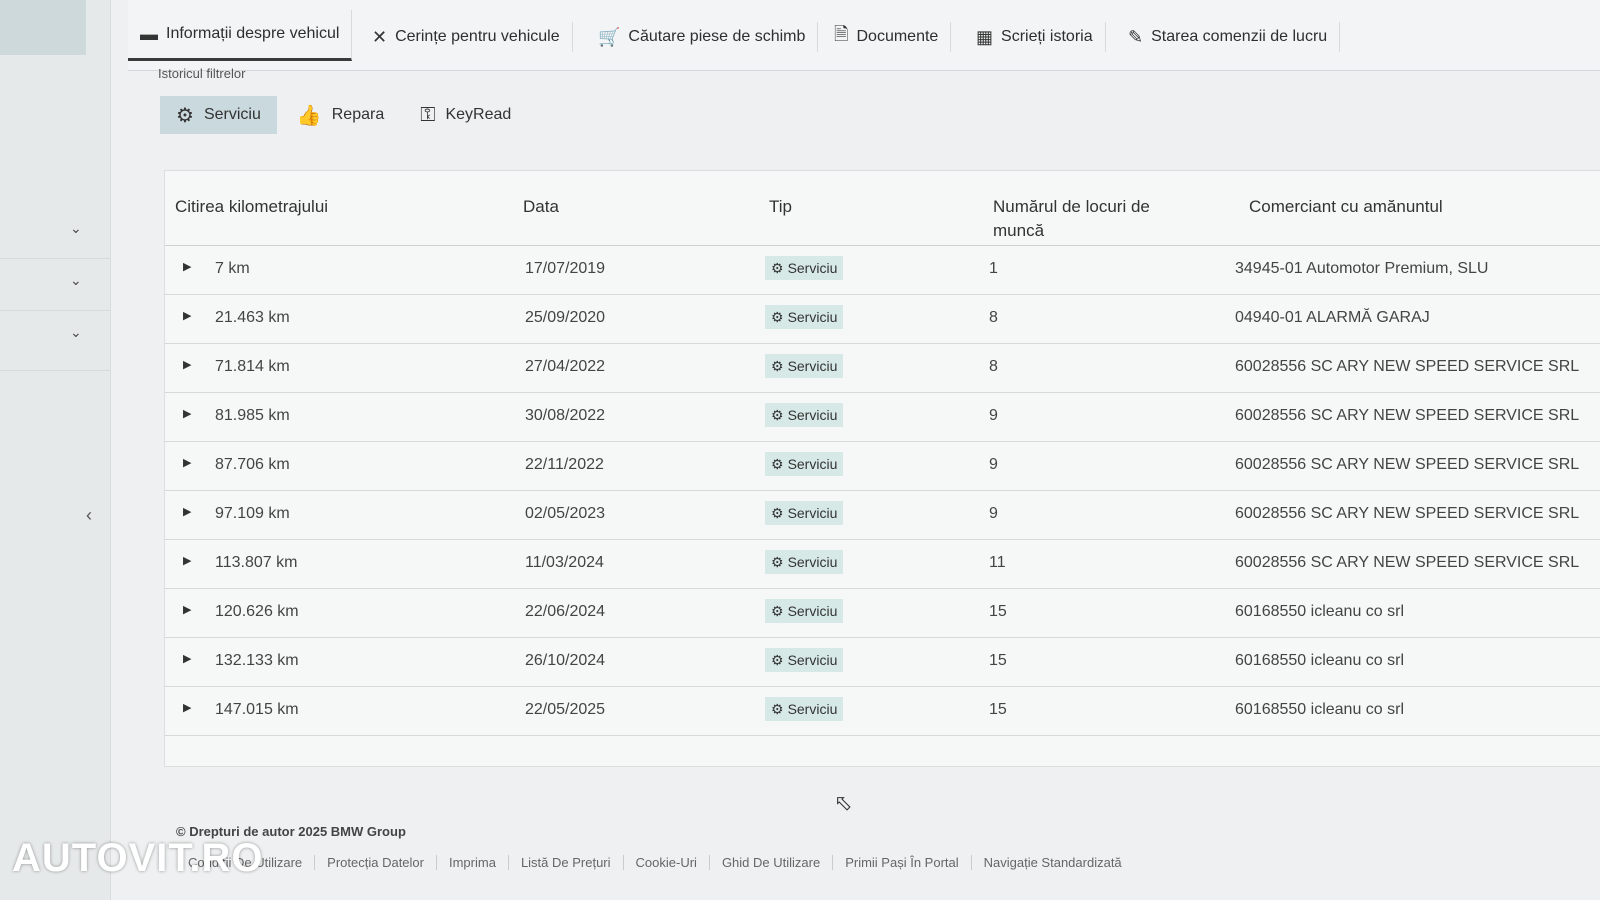 This screenshot has height=900, width=1600. I want to click on cell-mileage: 147.015 km, so click(257, 709).